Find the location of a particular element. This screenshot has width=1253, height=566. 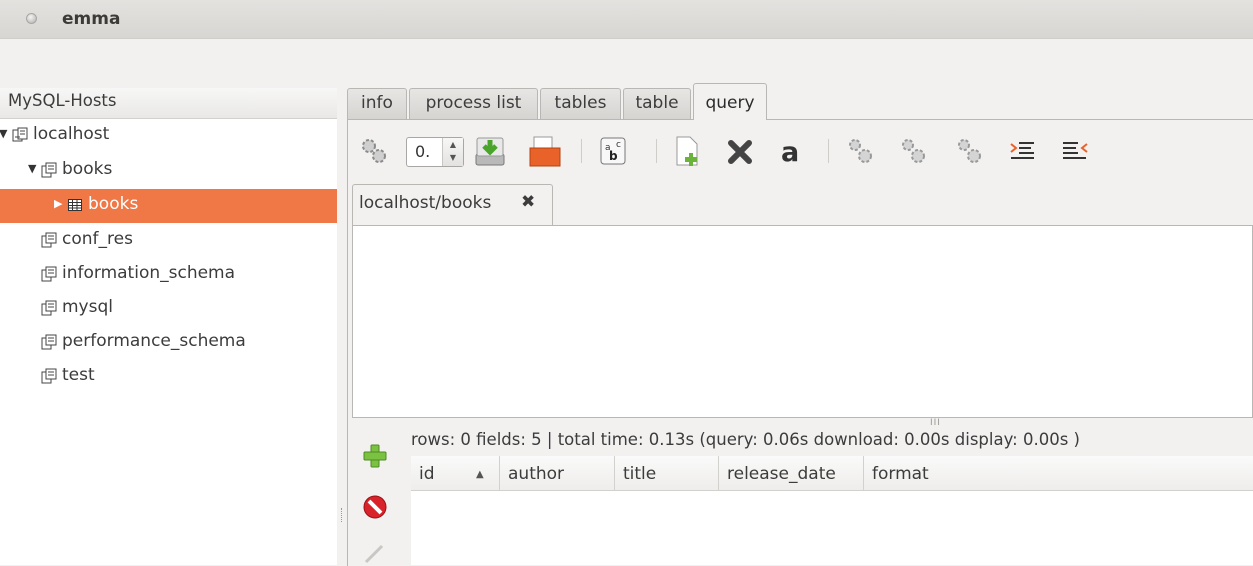

query-document-tab: localhost/books ✖ is located at coordinates (452, 205).